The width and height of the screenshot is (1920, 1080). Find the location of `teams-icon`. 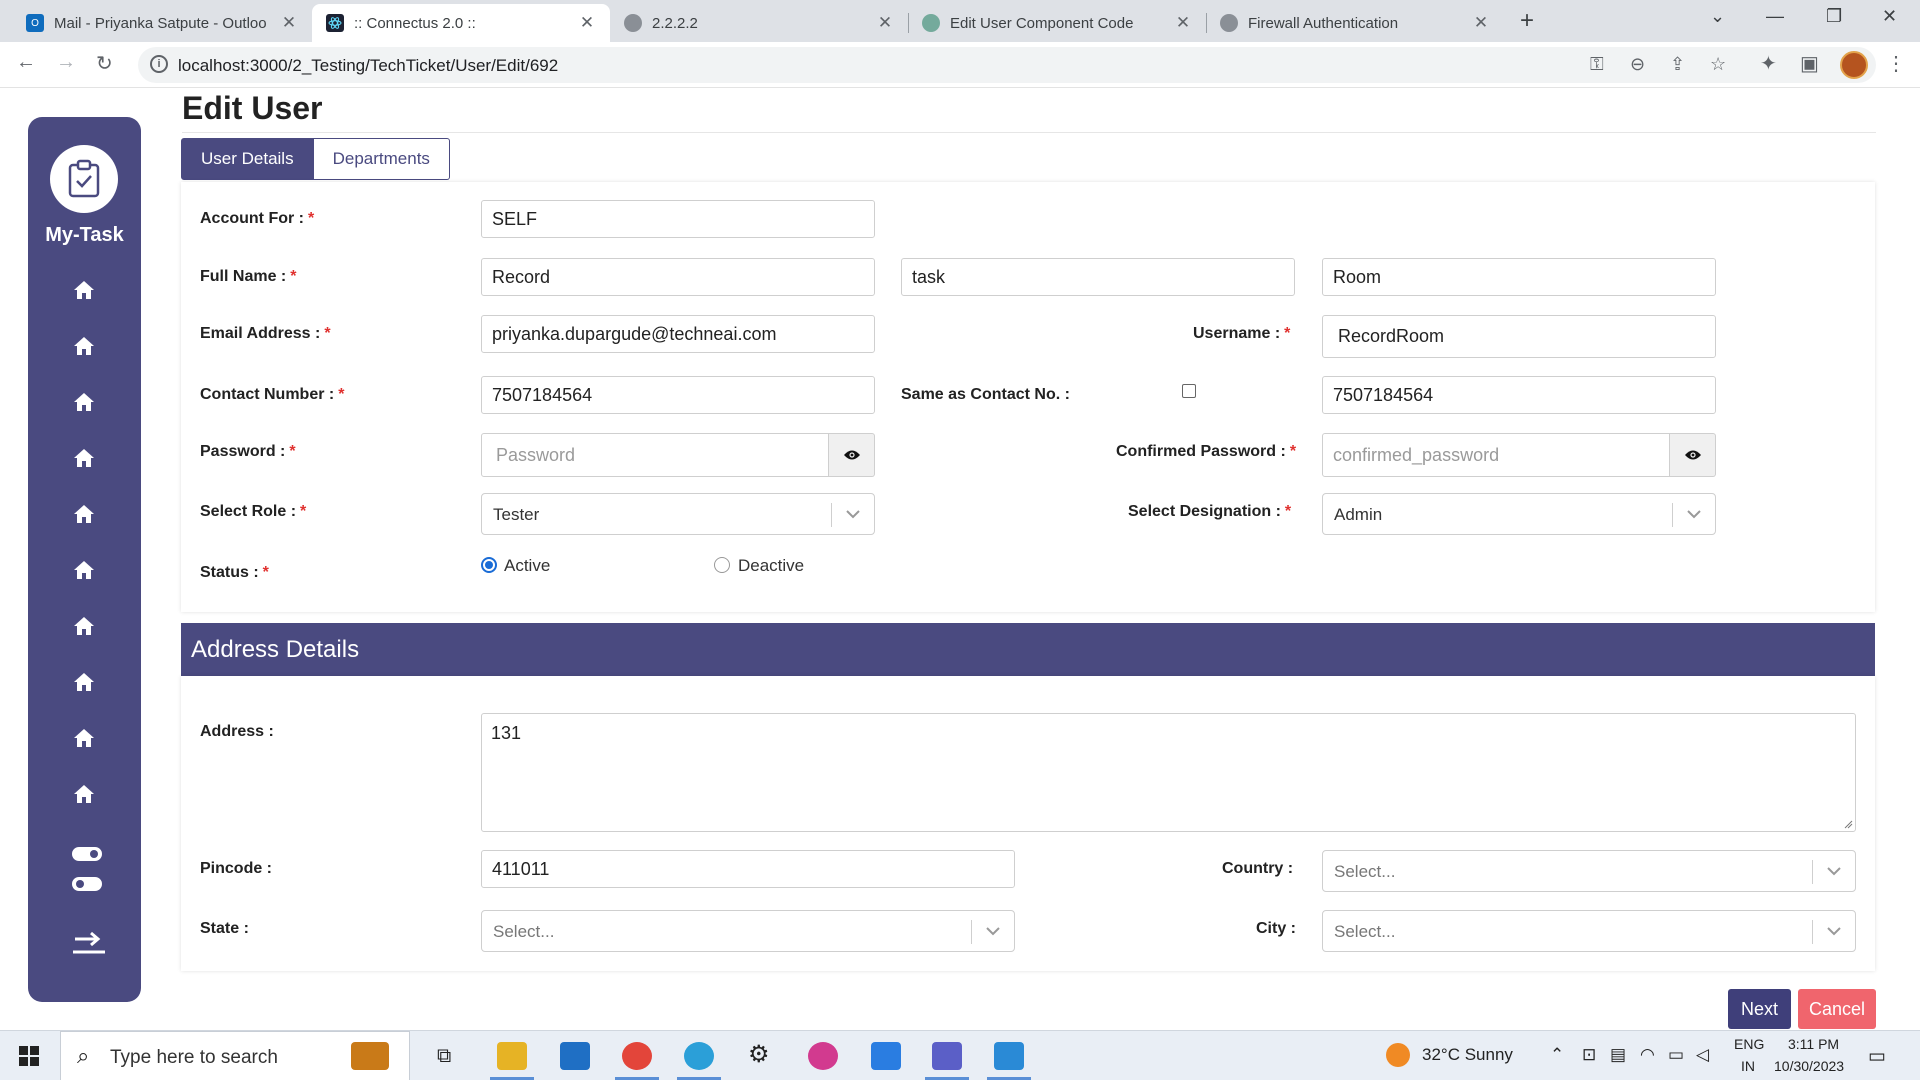

teams-icon is located at coordinates (947, 1056).